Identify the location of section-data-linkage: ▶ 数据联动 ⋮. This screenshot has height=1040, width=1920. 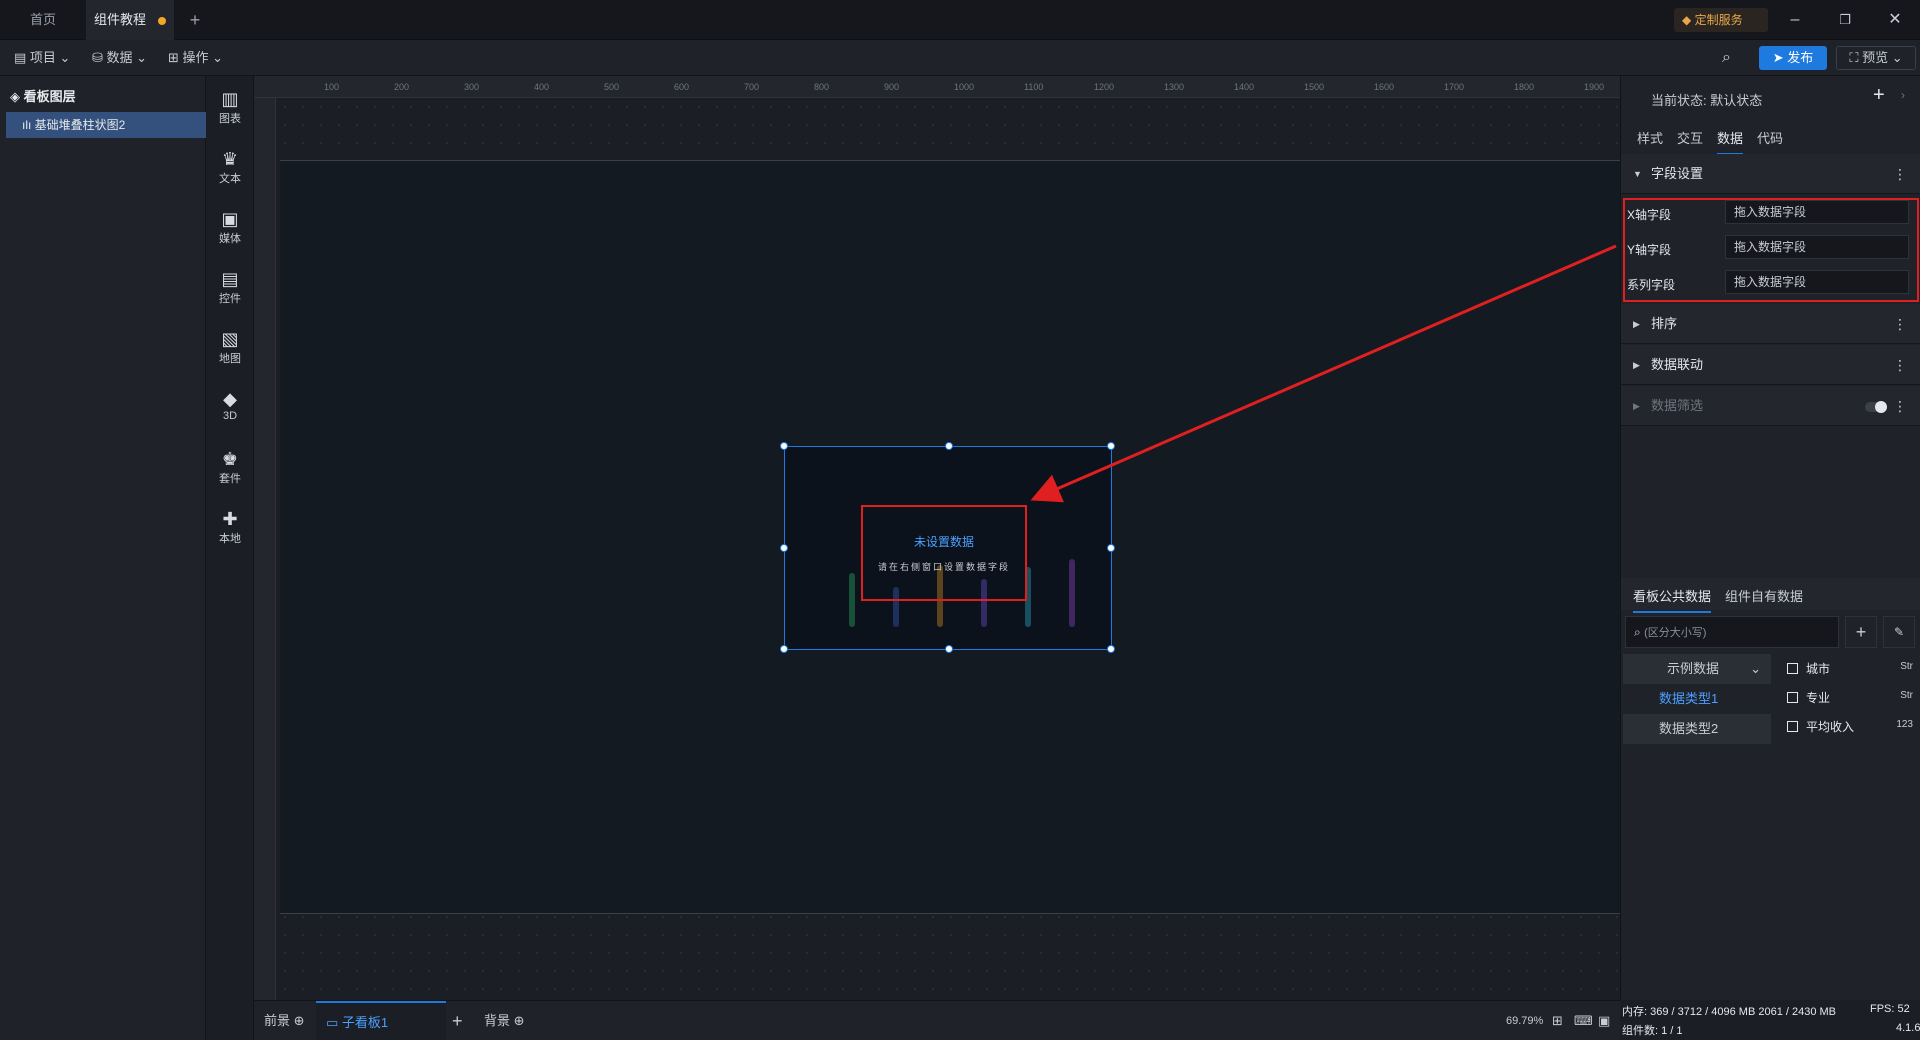
(1770, 365).